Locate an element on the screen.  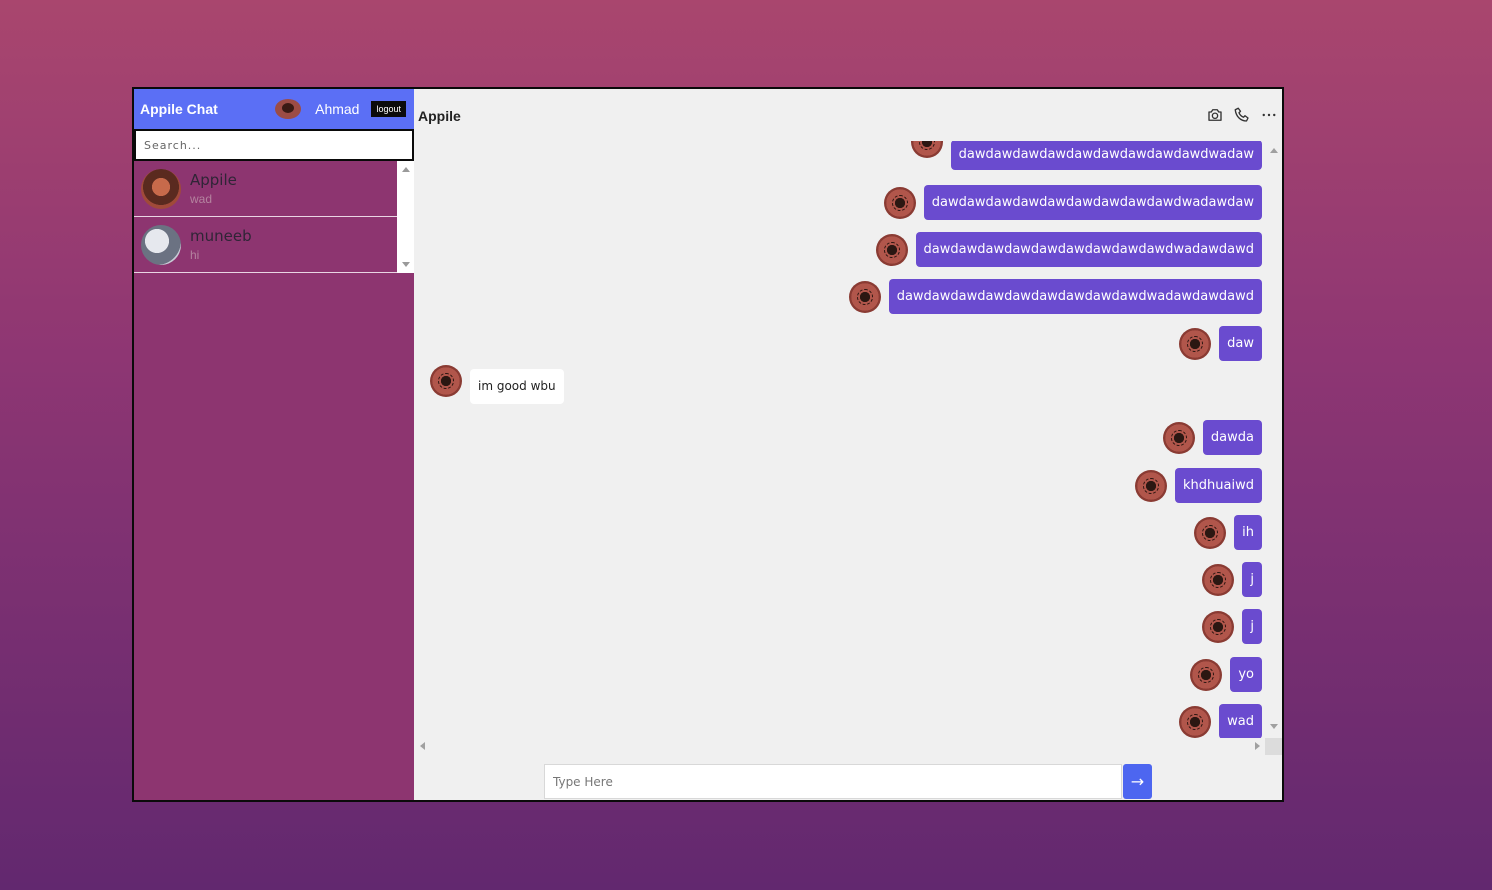
current-user-avatar is located at coordinates (288, 109).